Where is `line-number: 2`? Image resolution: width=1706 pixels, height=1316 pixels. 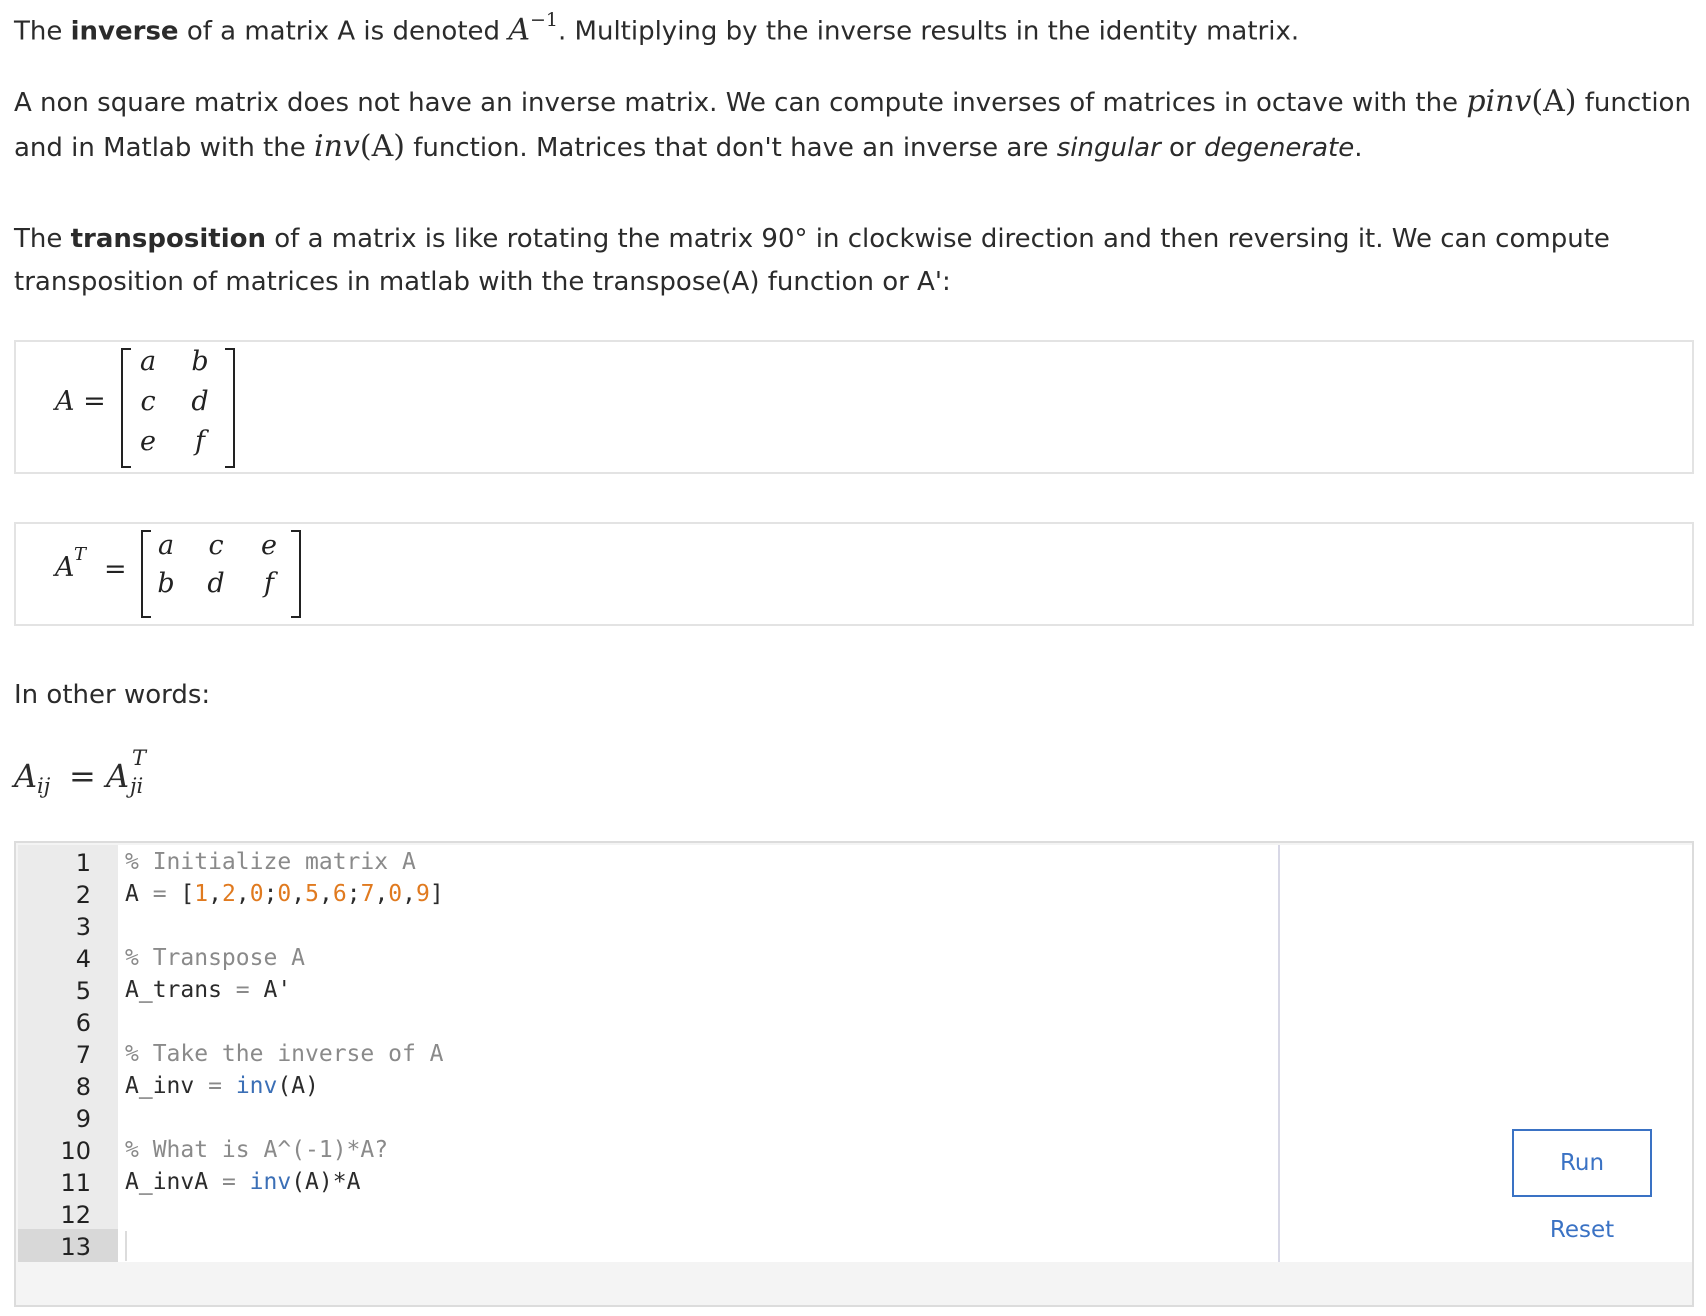 line-number: 2 is located at coordinates (83, 895).